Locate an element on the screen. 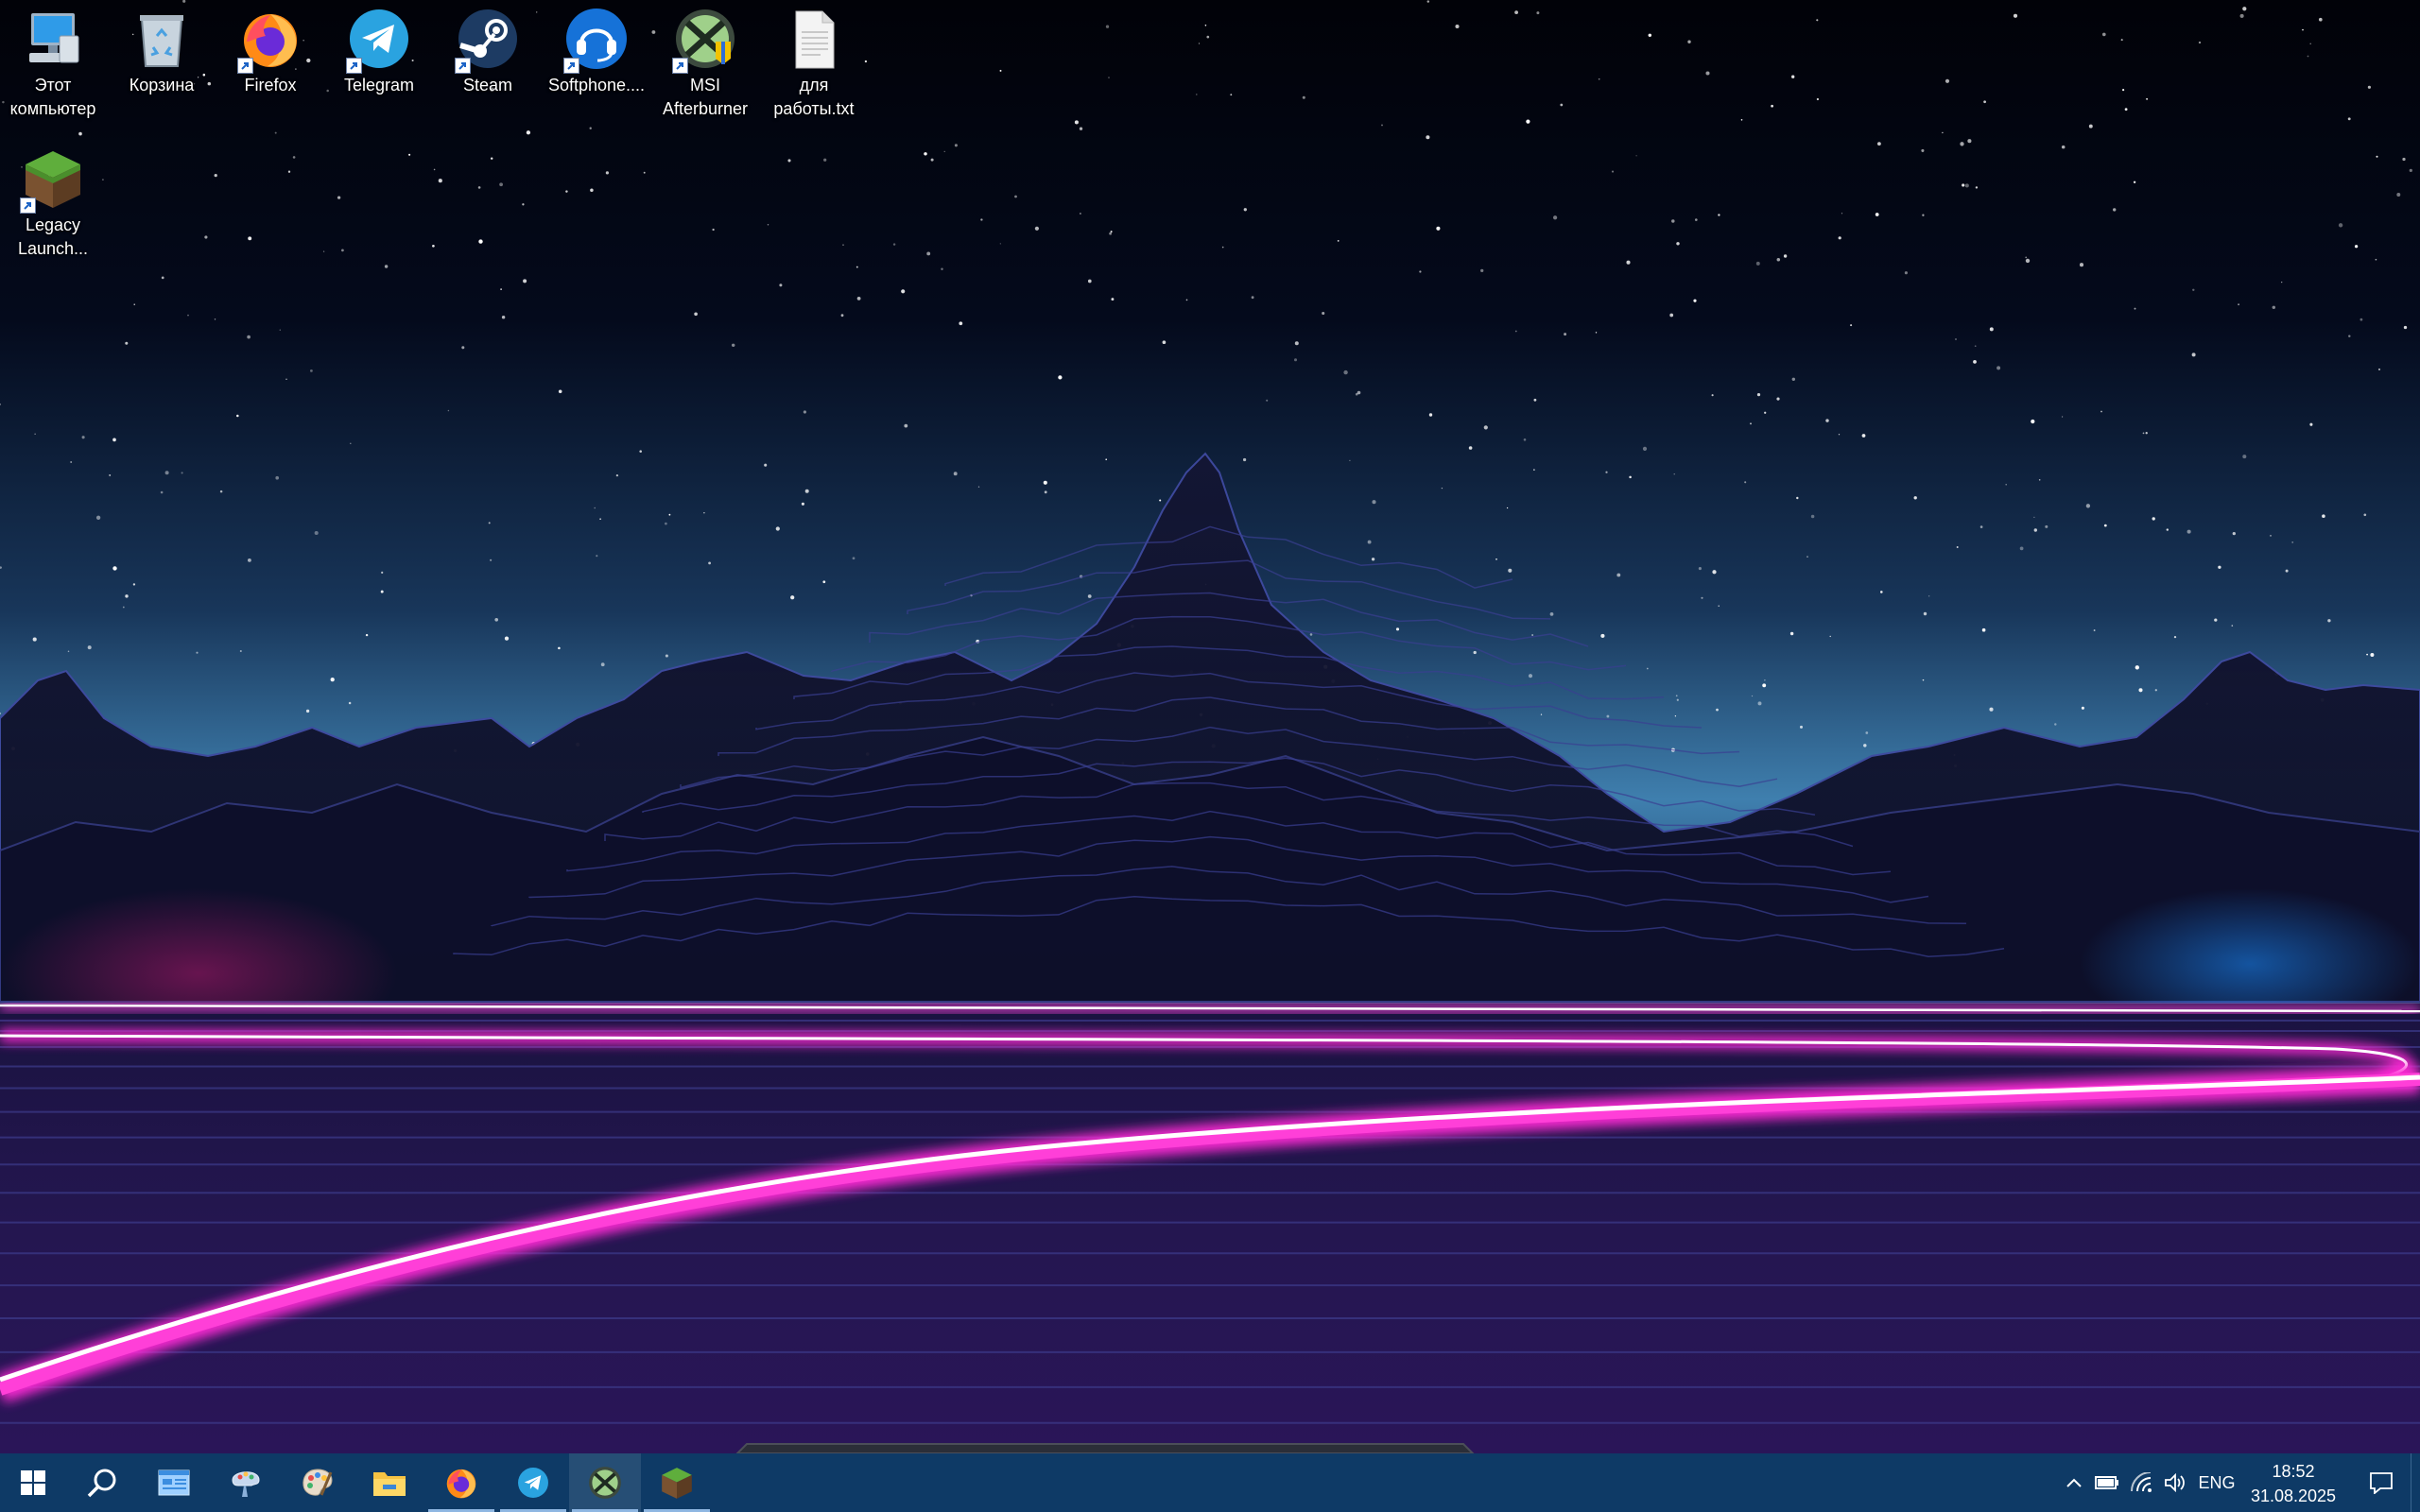  chevron-up-icon is located at coordinates (2074, 1482).